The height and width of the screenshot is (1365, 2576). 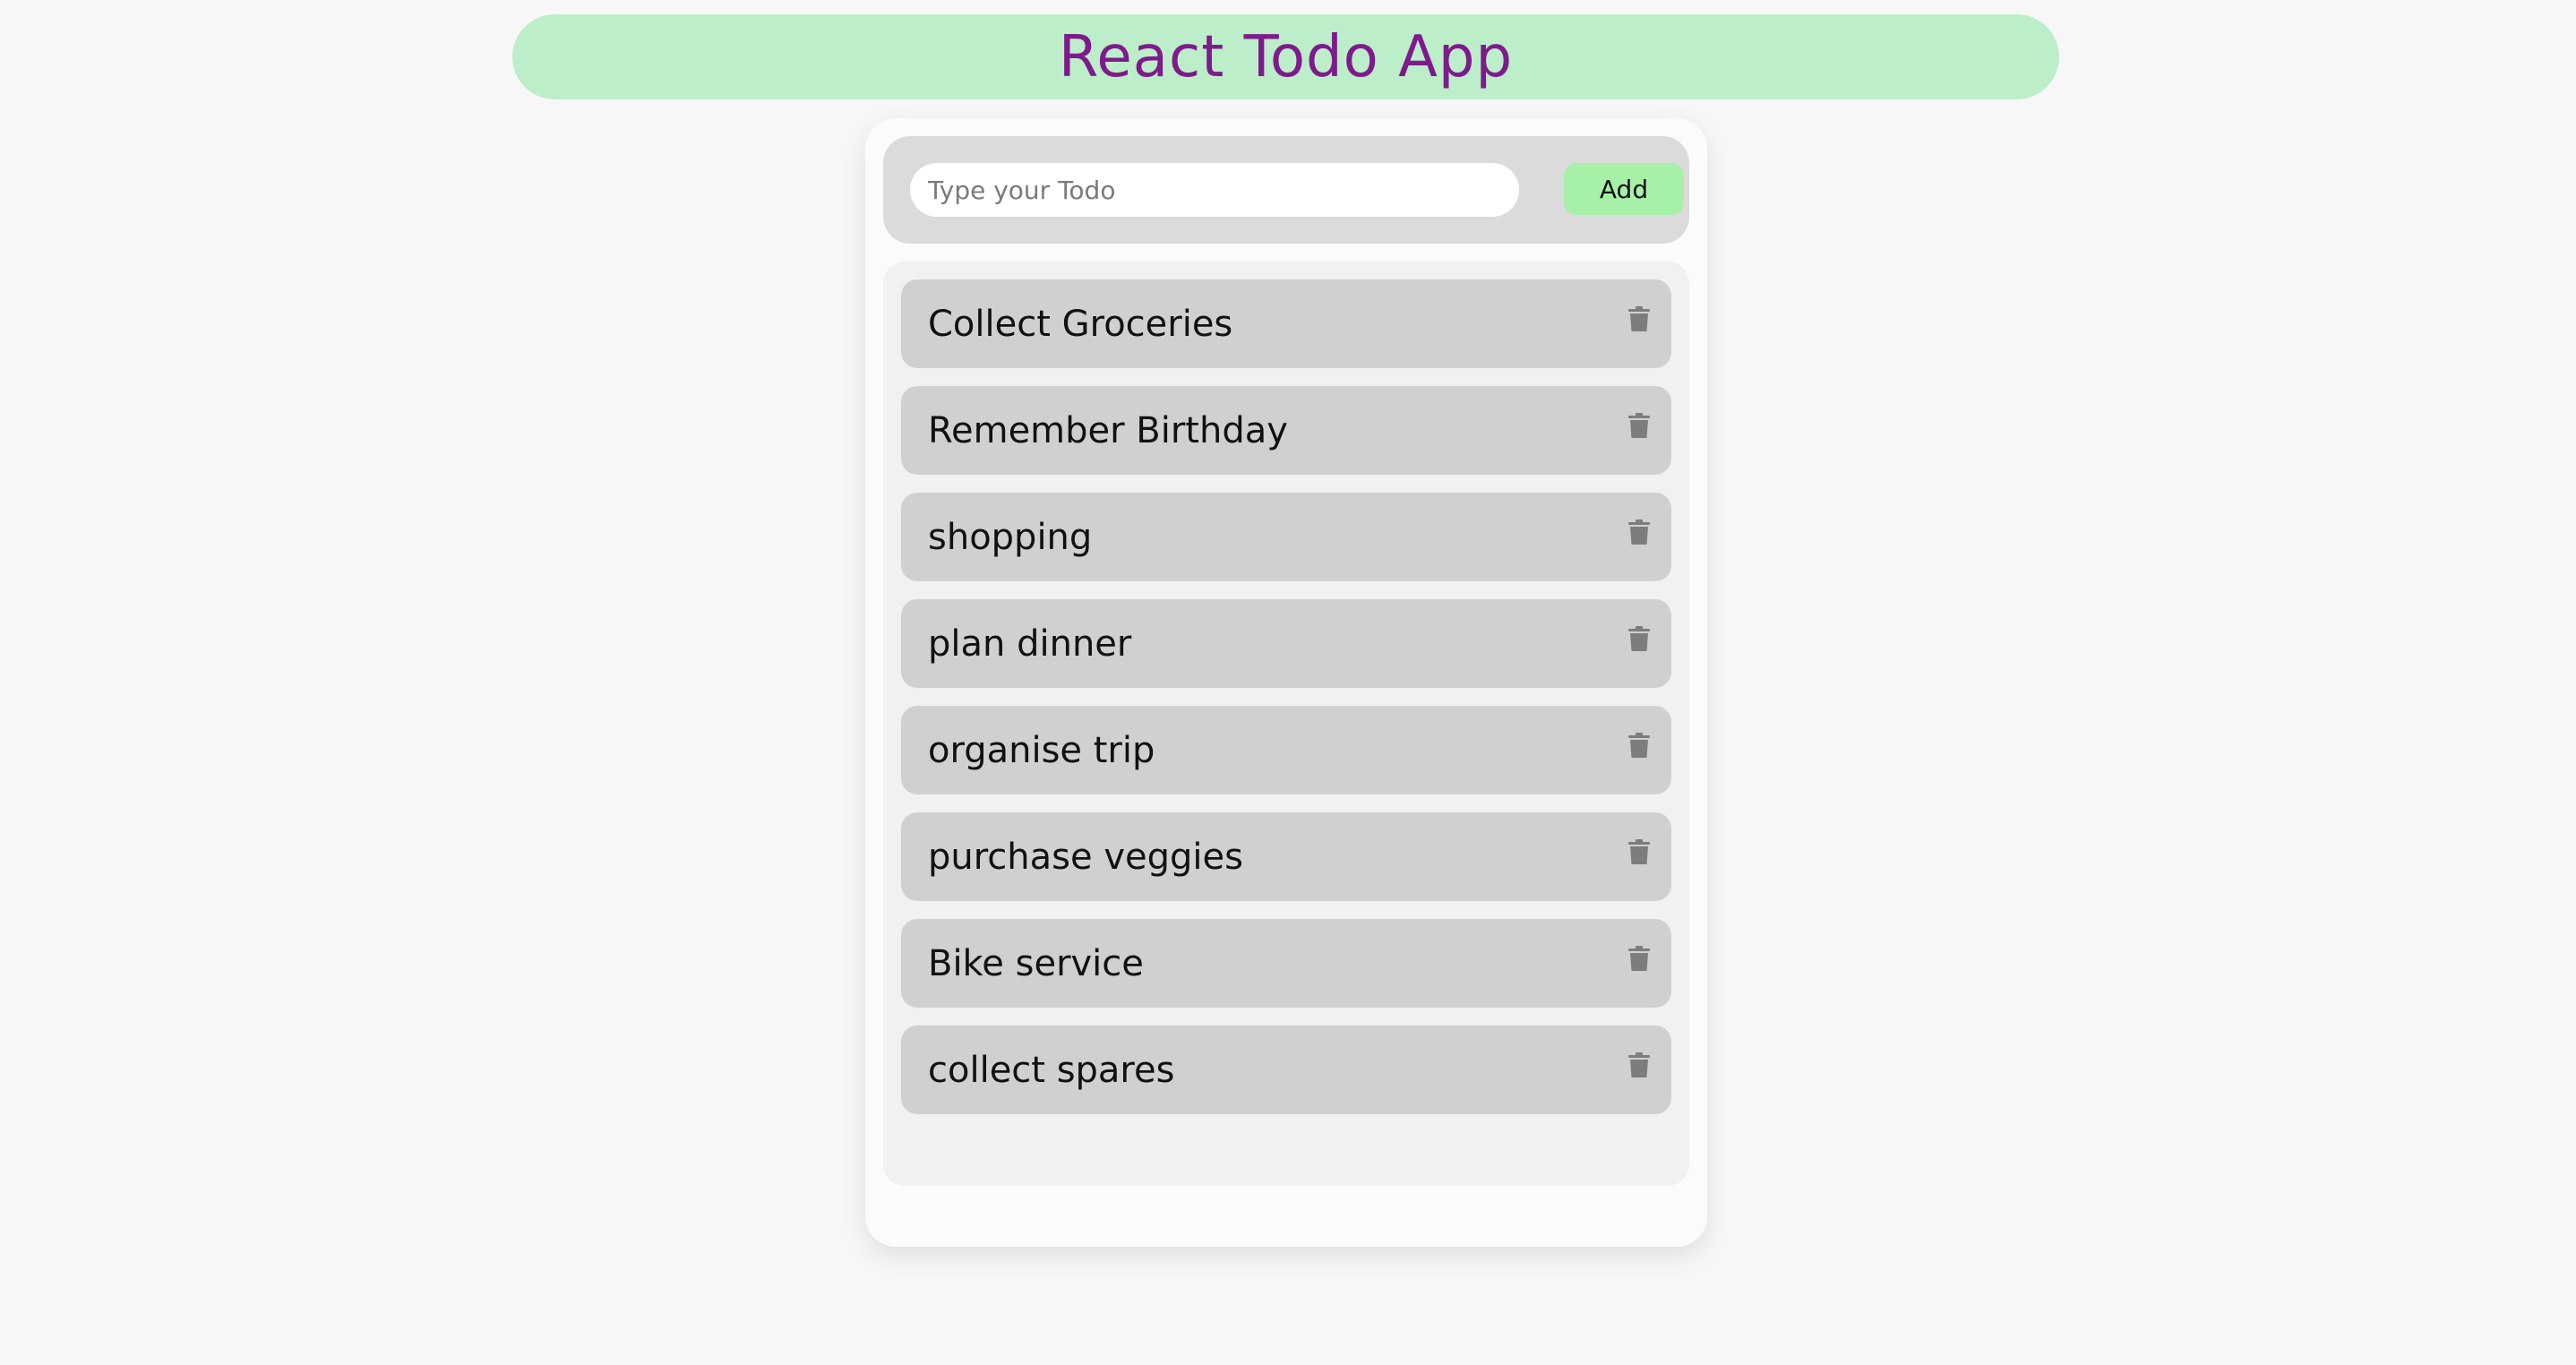 I want to click on todo-text: Remember Birthday, so click(x=1108, y=430).